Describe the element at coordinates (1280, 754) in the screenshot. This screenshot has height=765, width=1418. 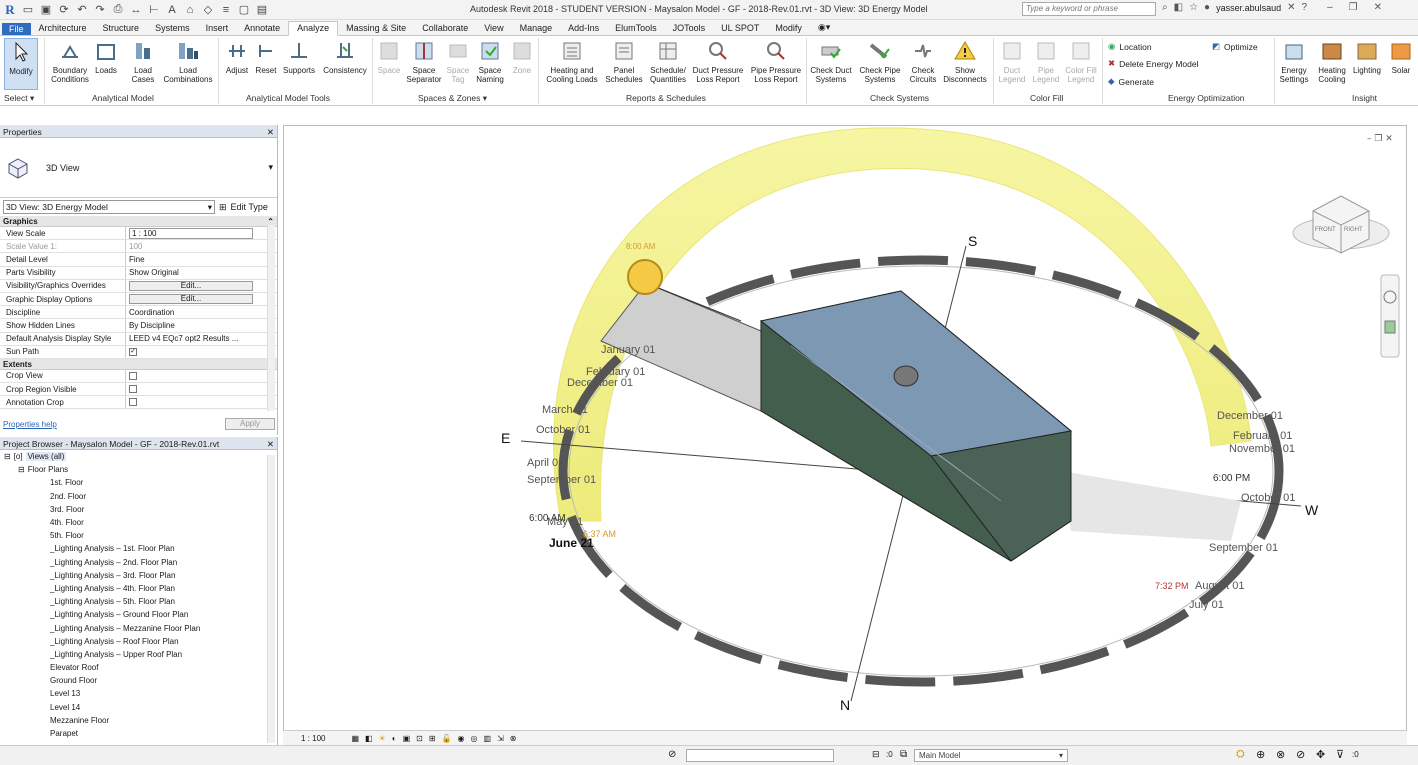
I see `select-pinned-icon: ⊗` at that location.